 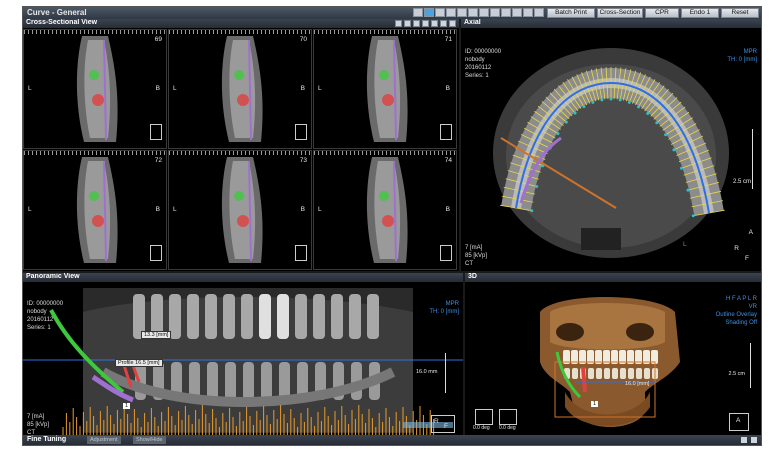 I want to click on axial-header: Axial, so click(x=611, y=23).